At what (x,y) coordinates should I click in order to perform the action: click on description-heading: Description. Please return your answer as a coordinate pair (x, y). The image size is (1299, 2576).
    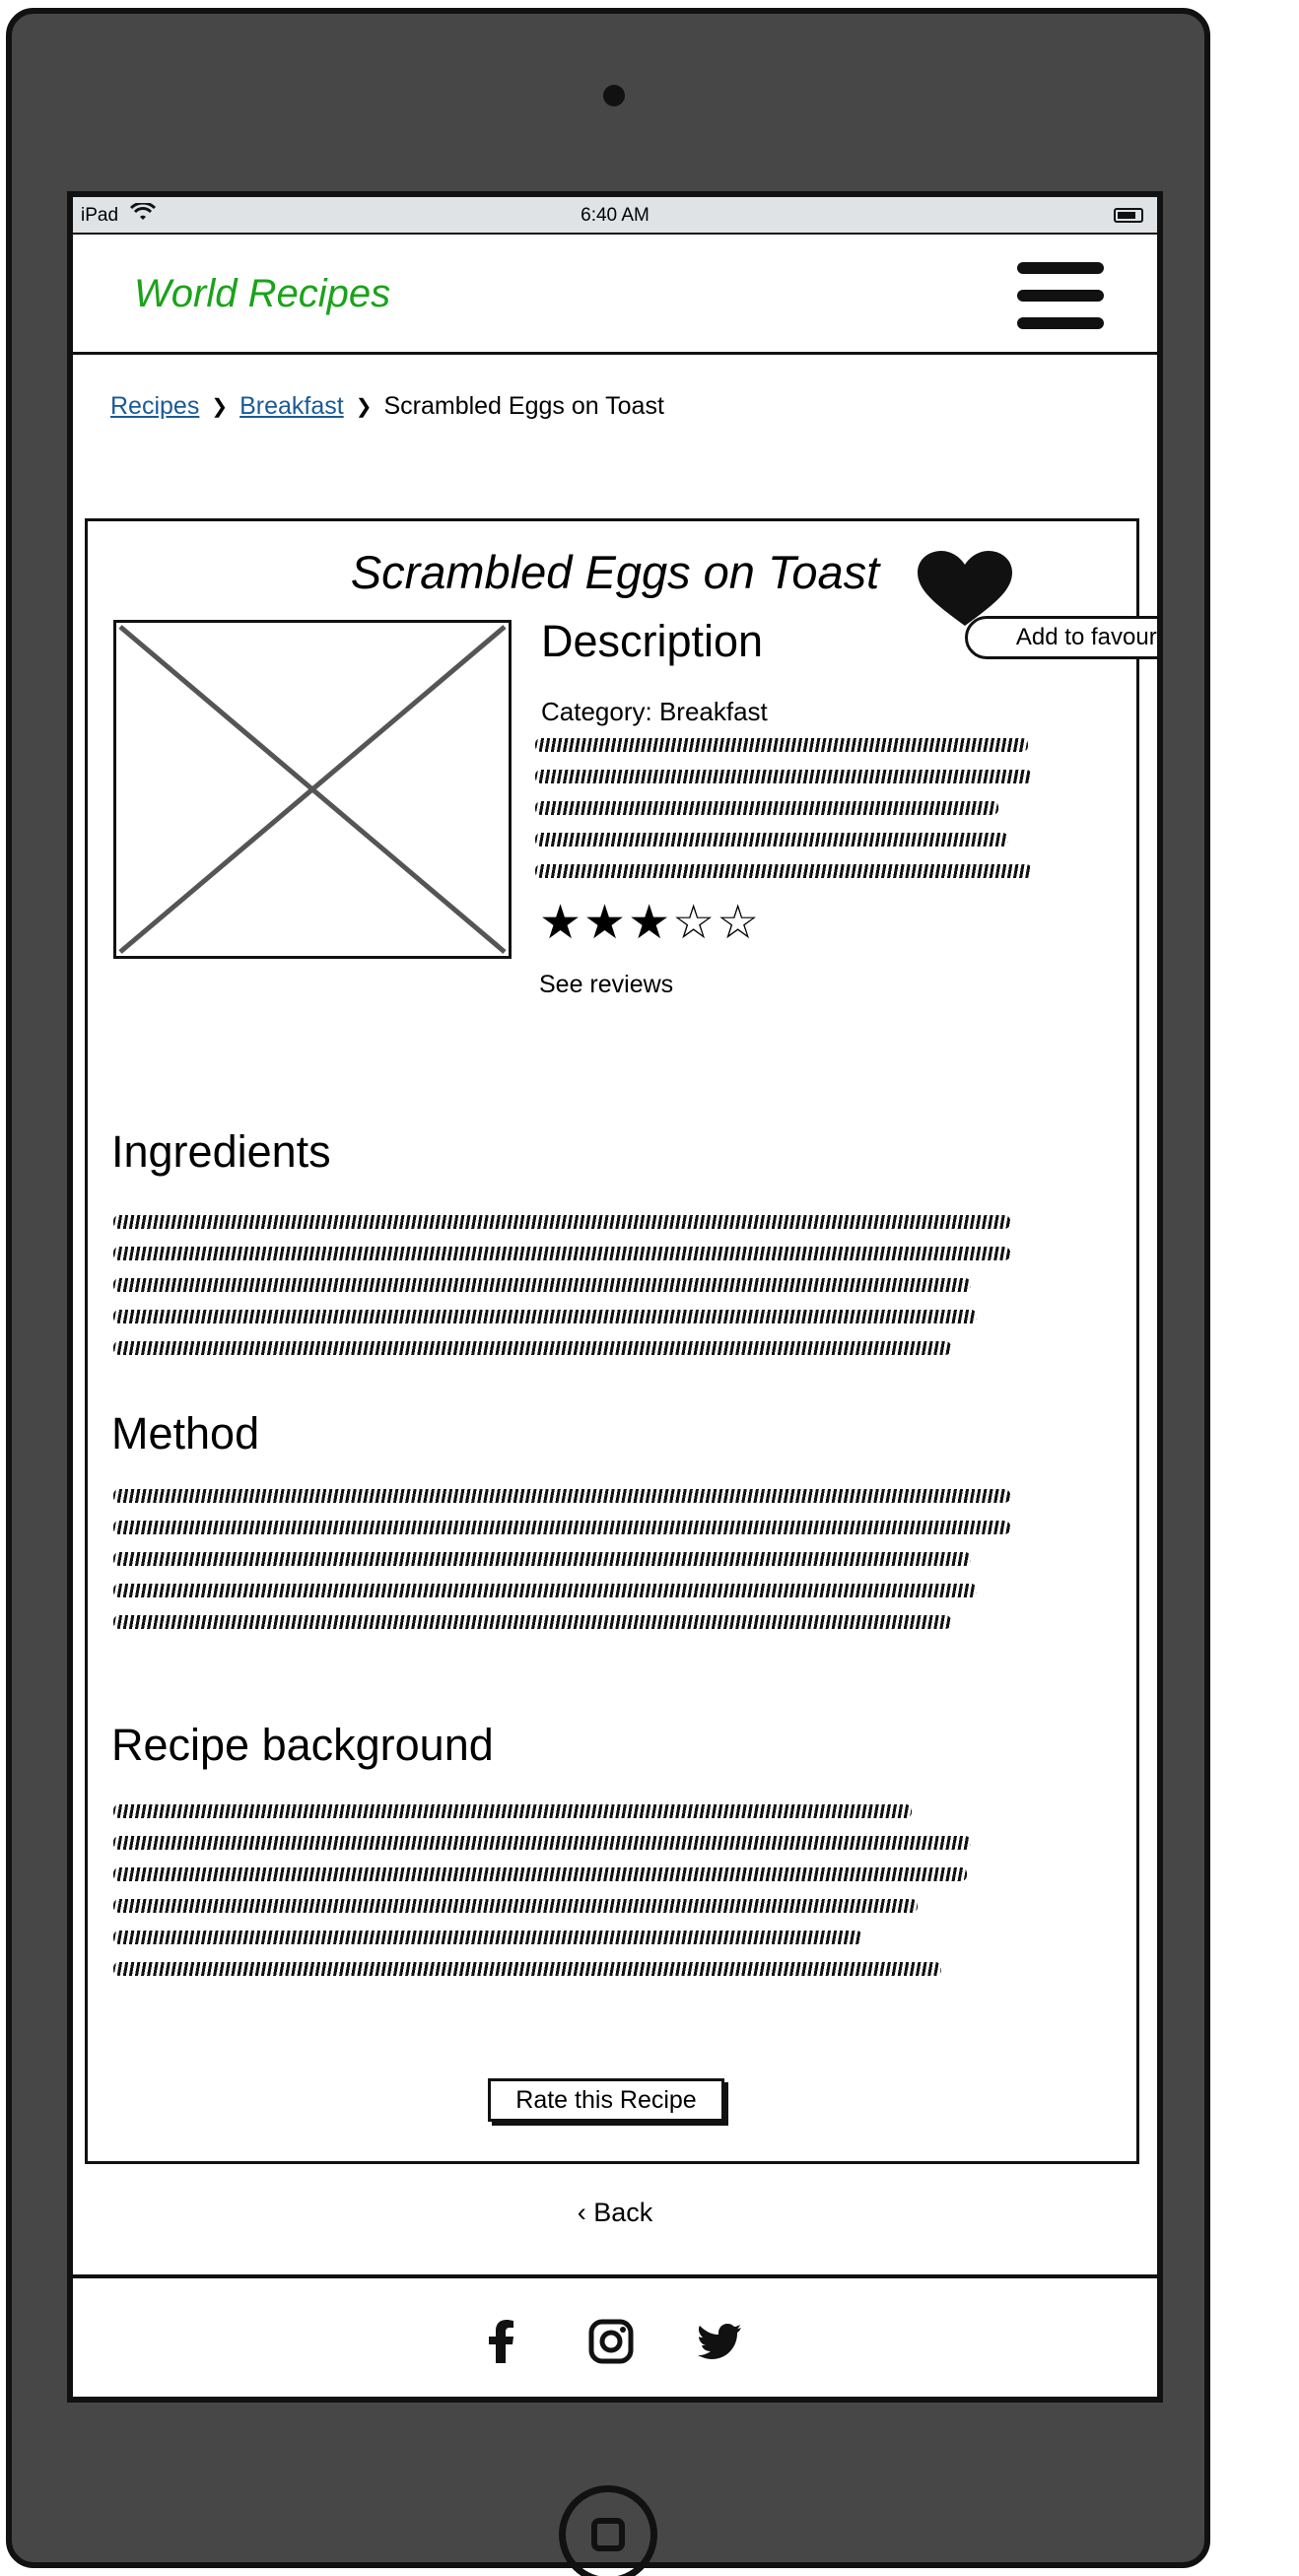
    Looking at the image, I should click on (652, 641).